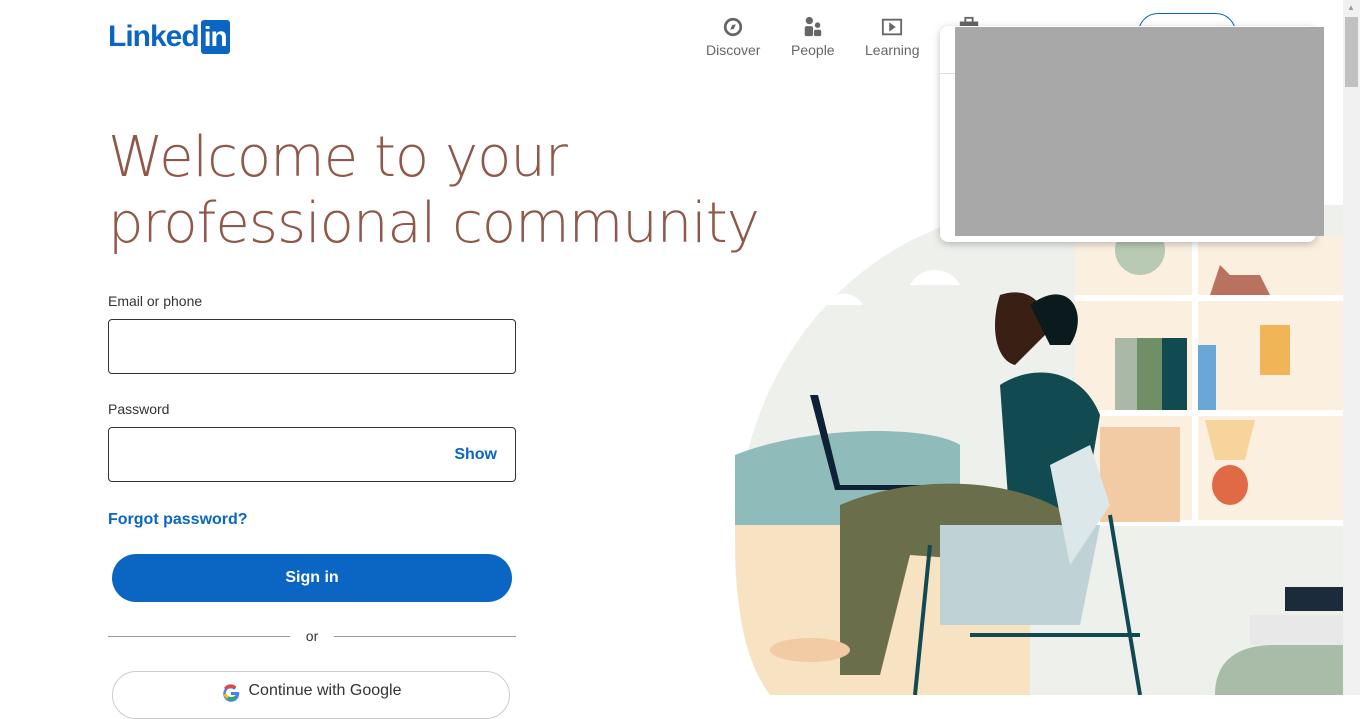  I want to click on email-label: Email or phone, so click(155, 301).